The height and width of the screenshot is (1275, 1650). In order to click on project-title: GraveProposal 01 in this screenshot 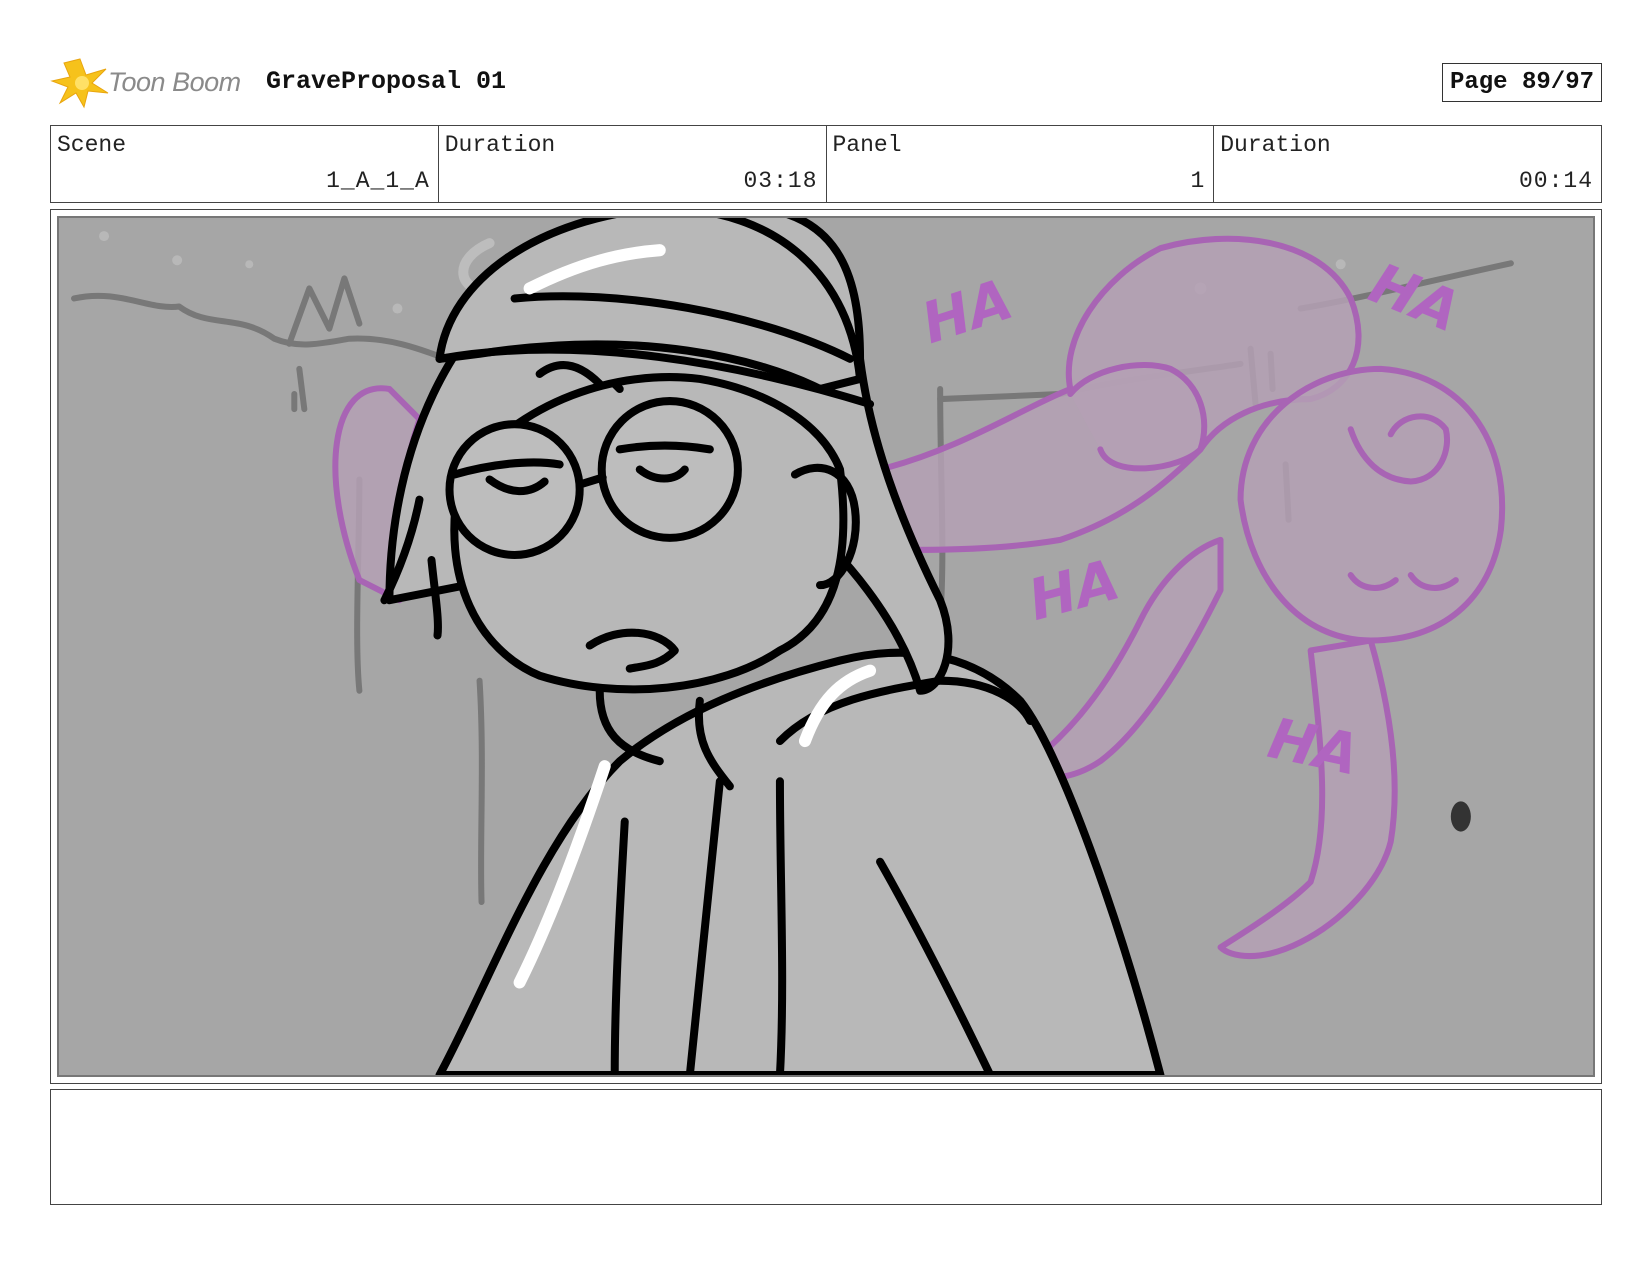, I will do `click(386, 81)`.